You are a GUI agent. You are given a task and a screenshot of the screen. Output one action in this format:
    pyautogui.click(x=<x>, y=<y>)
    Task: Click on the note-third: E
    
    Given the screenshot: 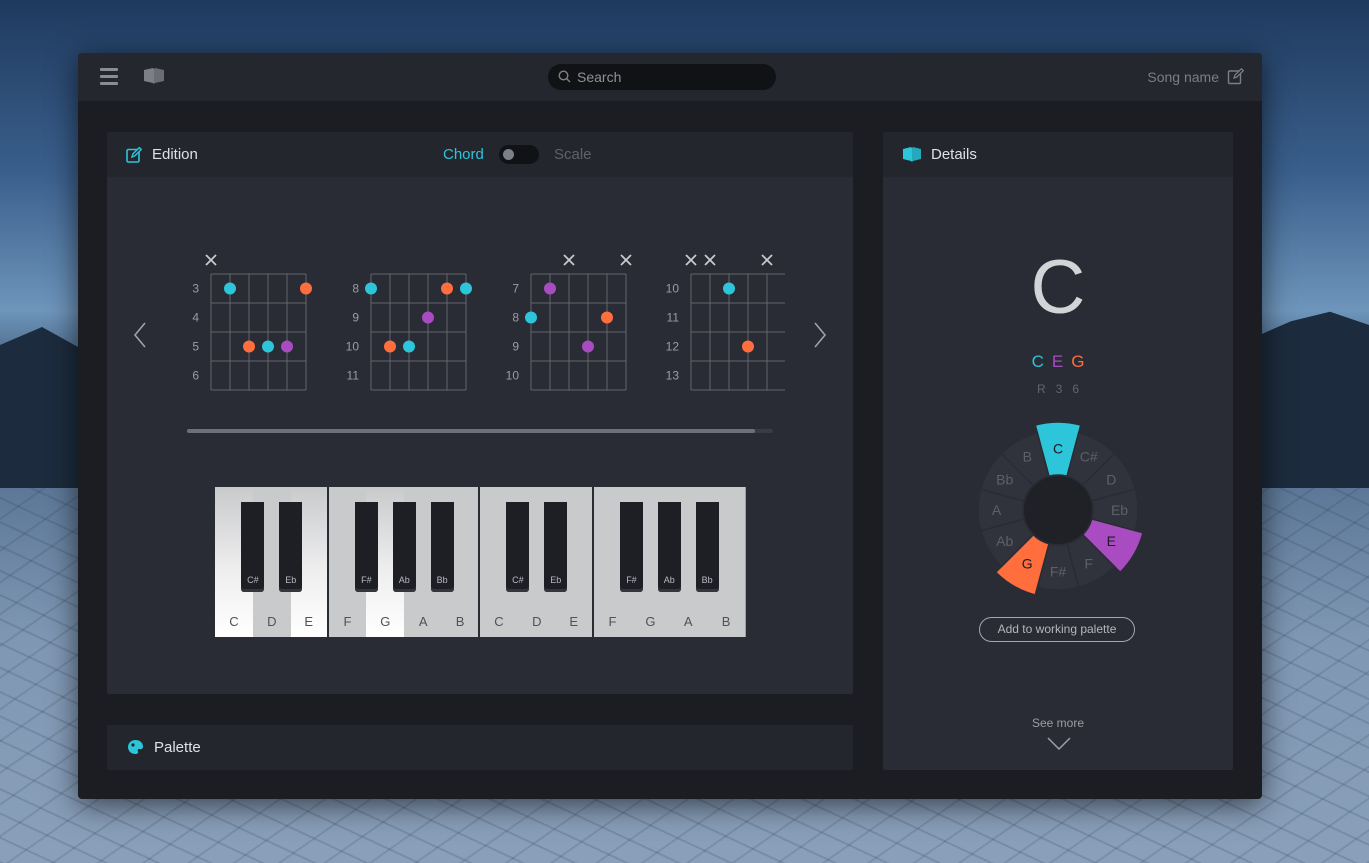 What is the action you would take?
    pyautogui.click(x=1057, y=361)
    